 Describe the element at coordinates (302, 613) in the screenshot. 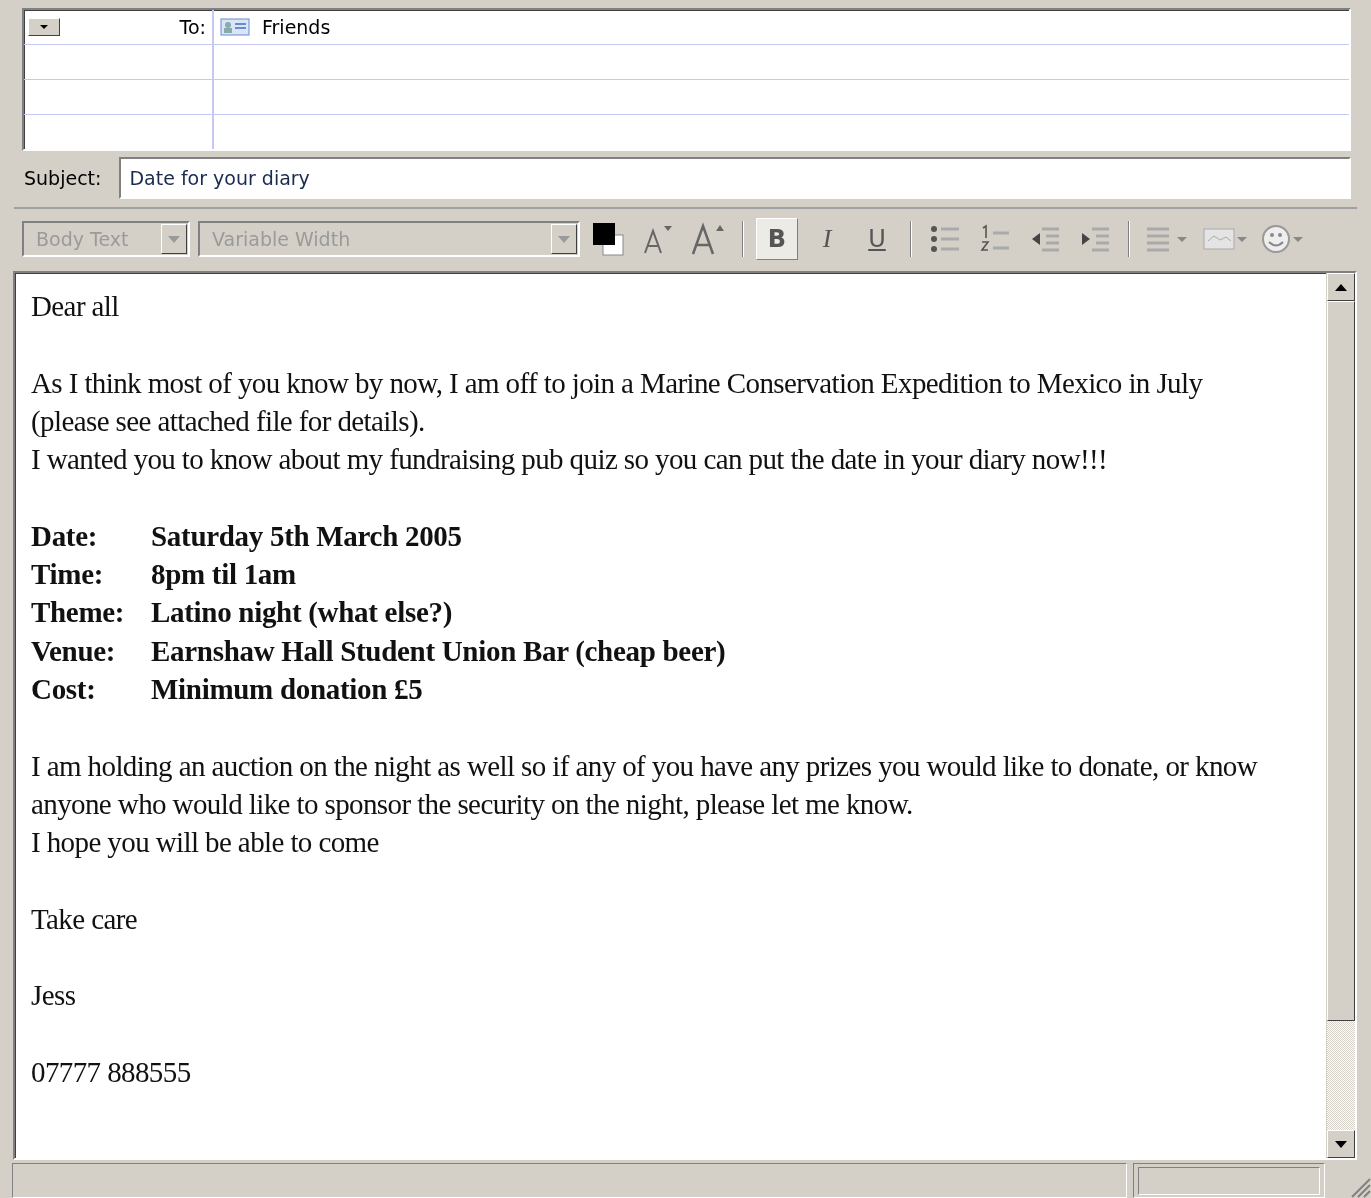

I see `detail-value: Latino night (what else?)` at that location.